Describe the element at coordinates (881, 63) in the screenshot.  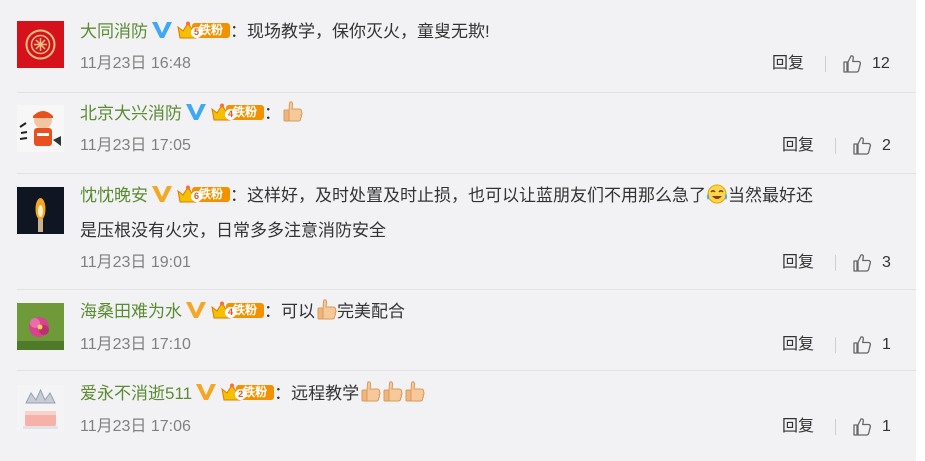
I see `like-count: 12` at that location.